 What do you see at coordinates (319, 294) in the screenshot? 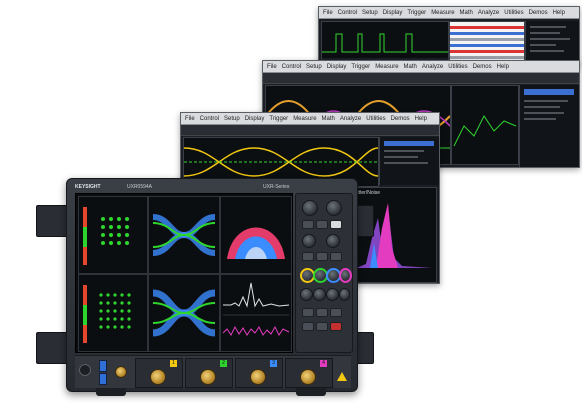
I see `ch2-offset-knob` at bounding box center [319, 294].